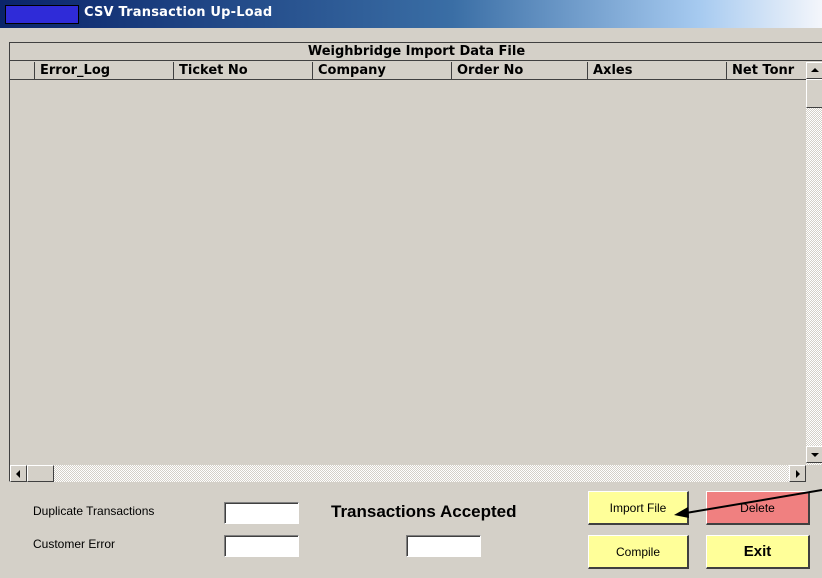  Describe the element at coordinates (408, 473) in the screenshot. I see `horizontal-scrollbar` at that location.